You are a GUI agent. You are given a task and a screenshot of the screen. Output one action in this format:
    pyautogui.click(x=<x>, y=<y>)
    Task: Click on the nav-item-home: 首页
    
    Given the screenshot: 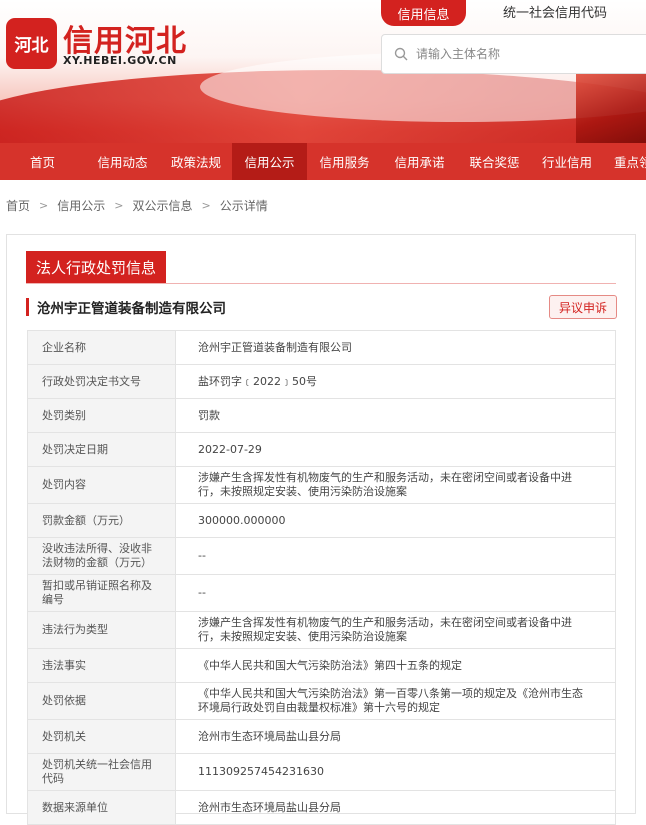 What is the action you would take?
    pyautogui.click(x=42, y=161)
    